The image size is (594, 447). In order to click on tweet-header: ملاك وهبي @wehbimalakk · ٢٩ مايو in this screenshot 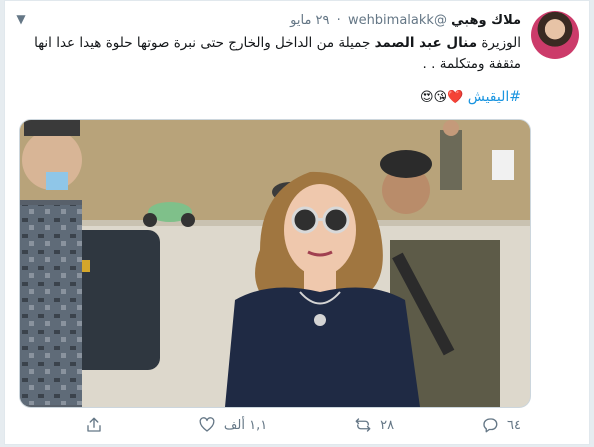, I will do `click(269, 23)`.